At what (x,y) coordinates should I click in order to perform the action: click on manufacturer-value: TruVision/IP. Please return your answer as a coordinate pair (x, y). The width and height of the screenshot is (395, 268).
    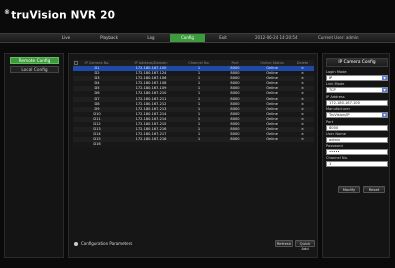
    Looking at the image, I should click on (339, 115).